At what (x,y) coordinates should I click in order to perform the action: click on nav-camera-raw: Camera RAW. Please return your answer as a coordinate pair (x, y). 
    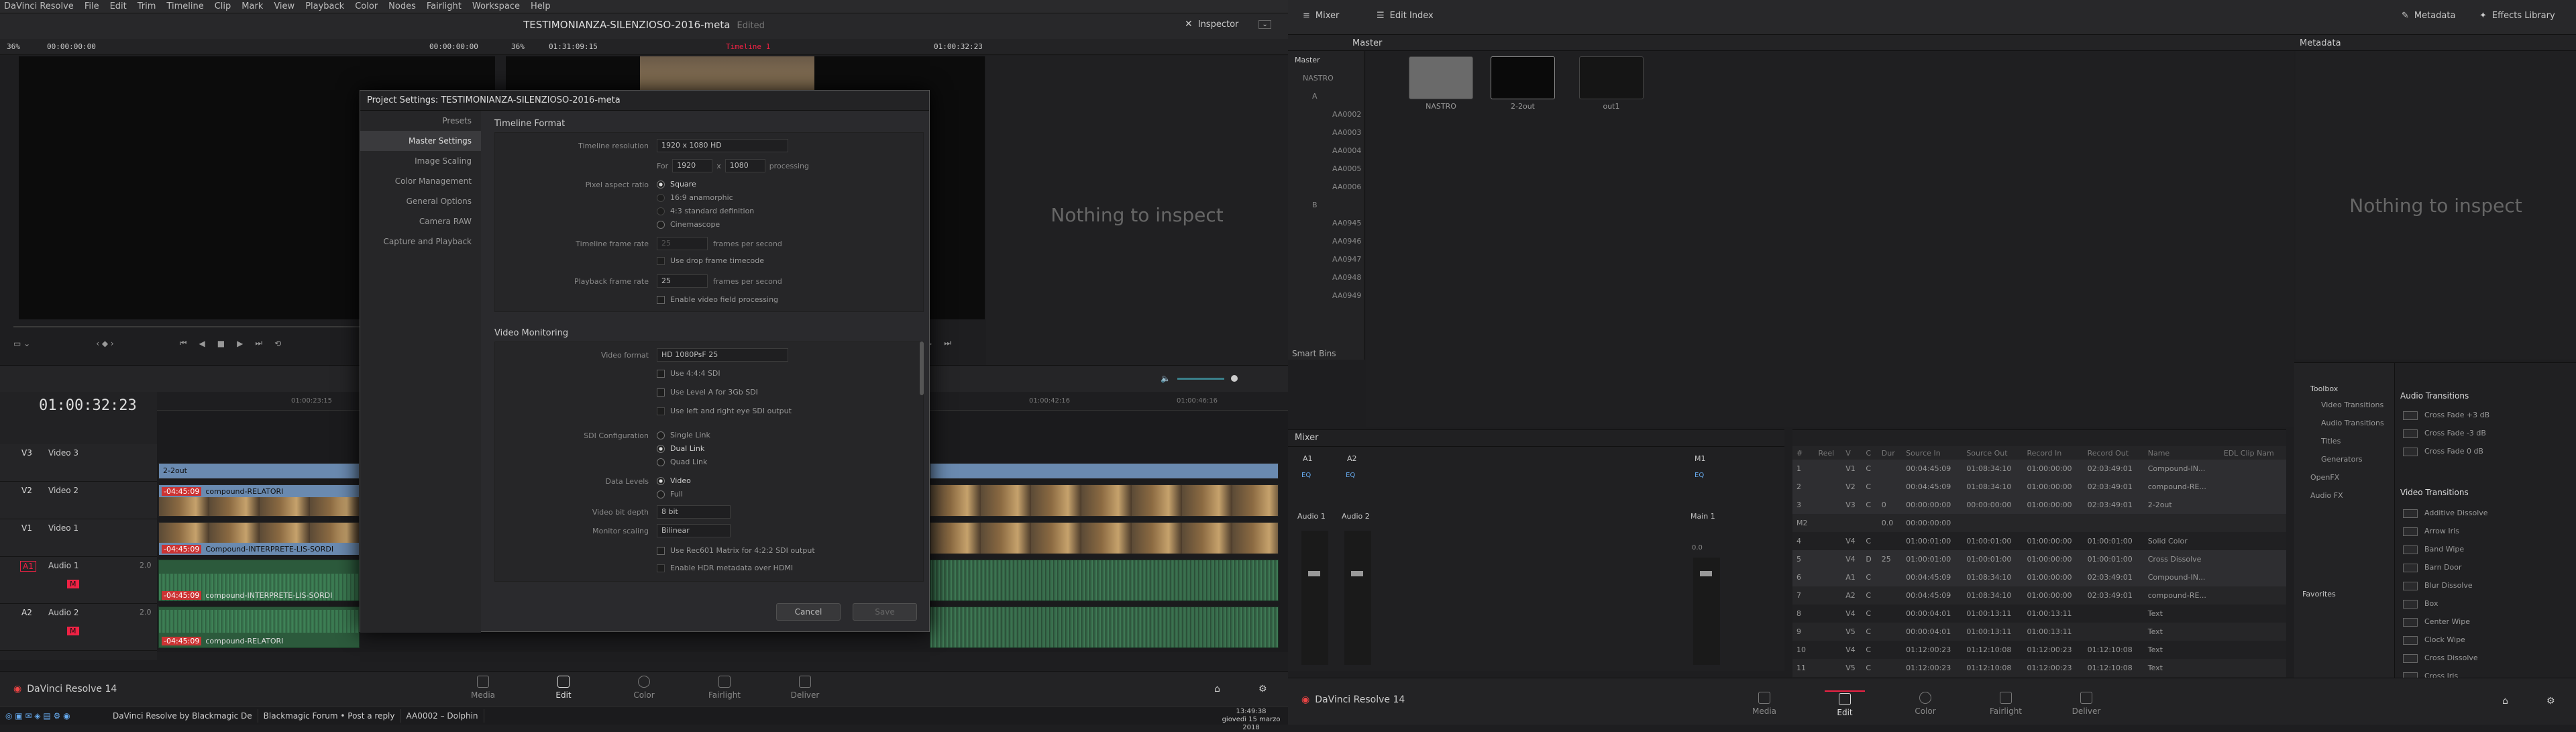
    Looking at the image, I should click on (420, 221).